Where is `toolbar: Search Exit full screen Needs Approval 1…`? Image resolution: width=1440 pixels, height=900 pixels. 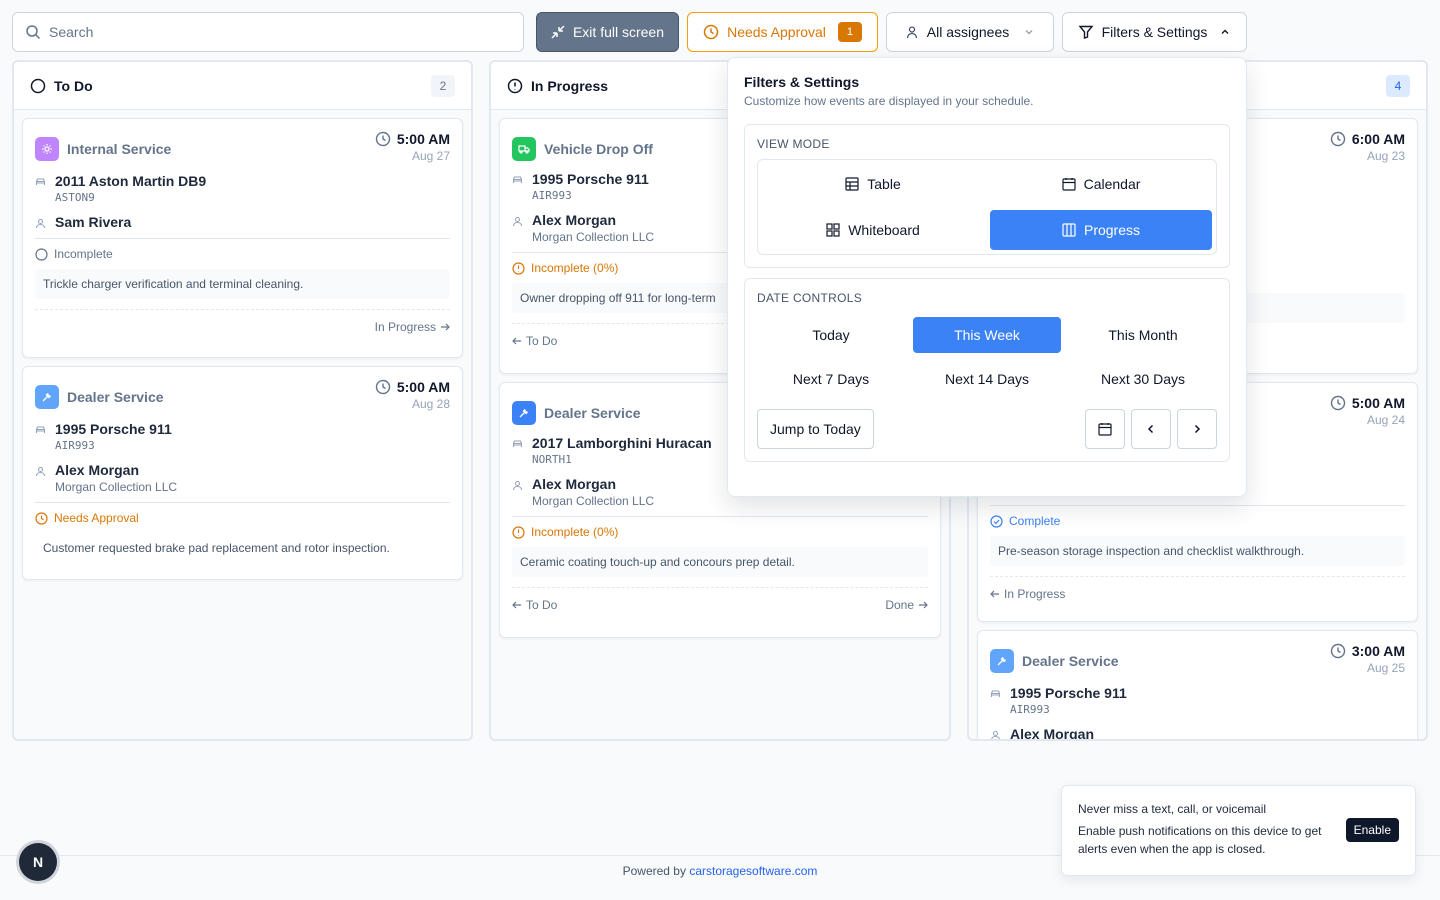
toolbar: Search Exit full screen Needs Approval 1… is located at coordinates (629, 32).